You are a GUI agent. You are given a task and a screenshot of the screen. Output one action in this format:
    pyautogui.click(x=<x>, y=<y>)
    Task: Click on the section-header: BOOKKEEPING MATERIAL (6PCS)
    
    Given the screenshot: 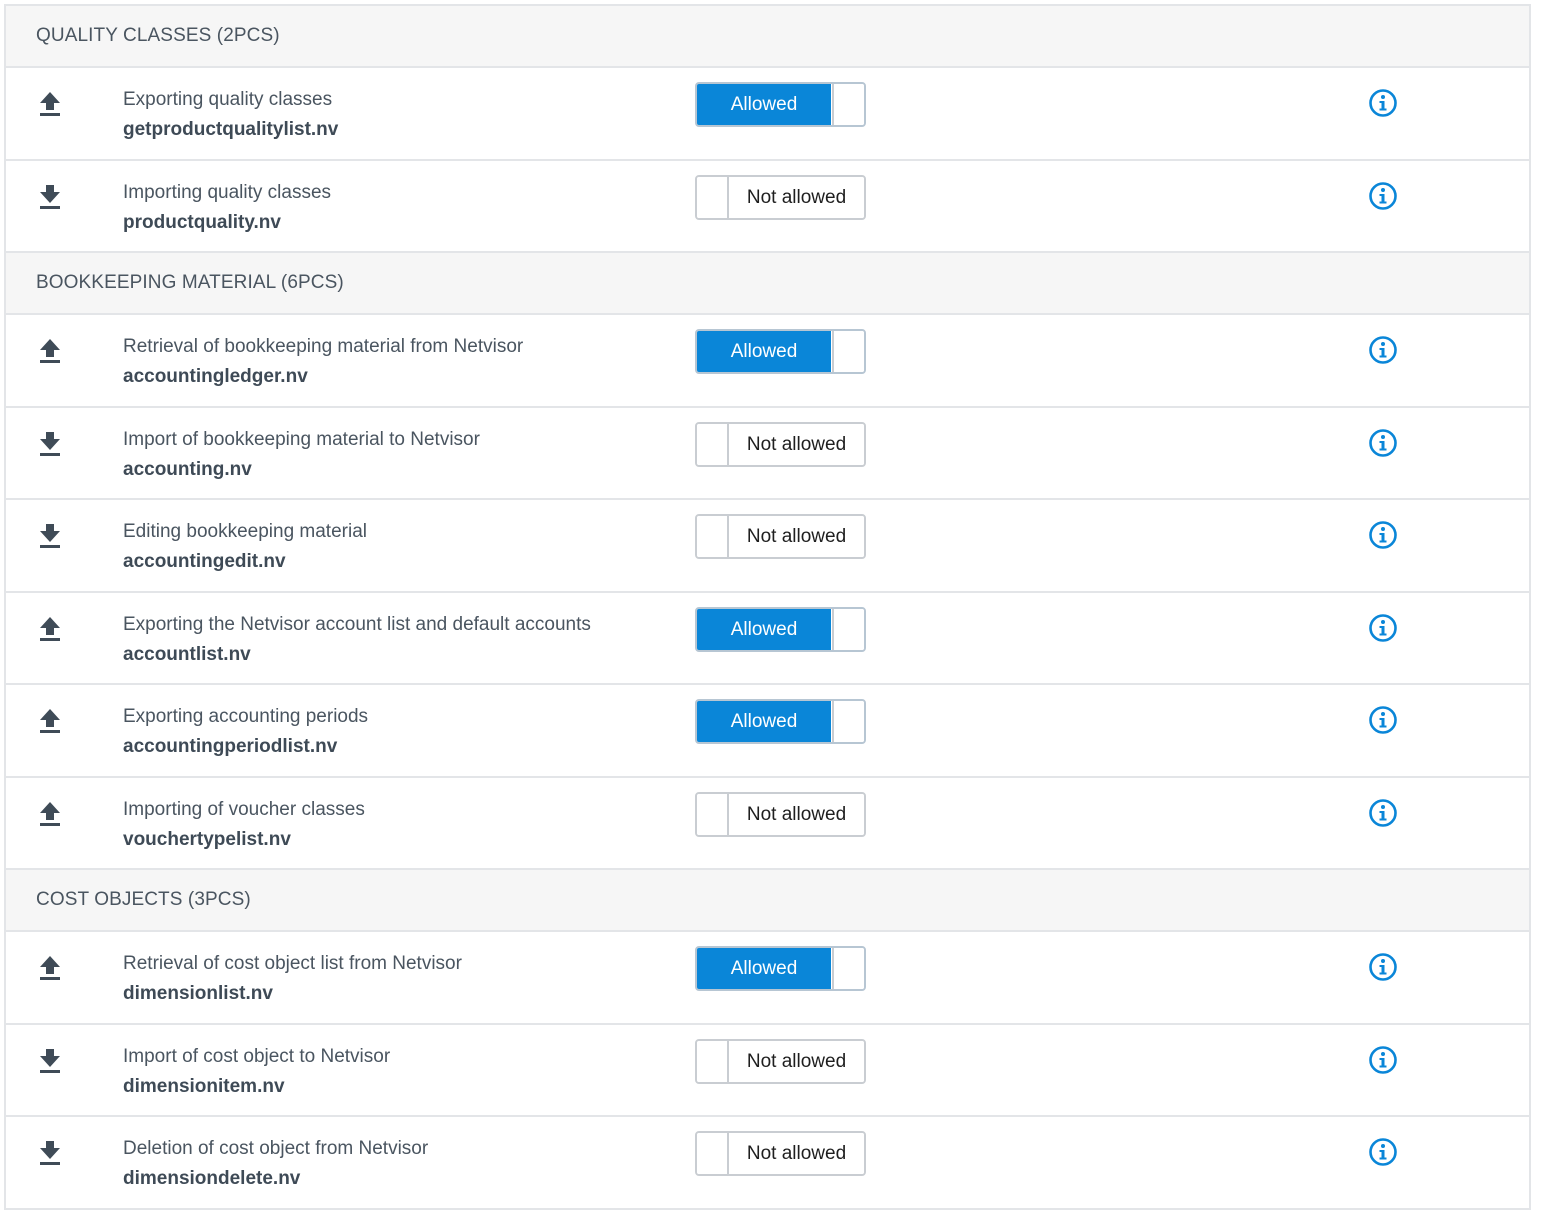 What is the action you would take?
    pyautogui.click(x=767, y=284)
    